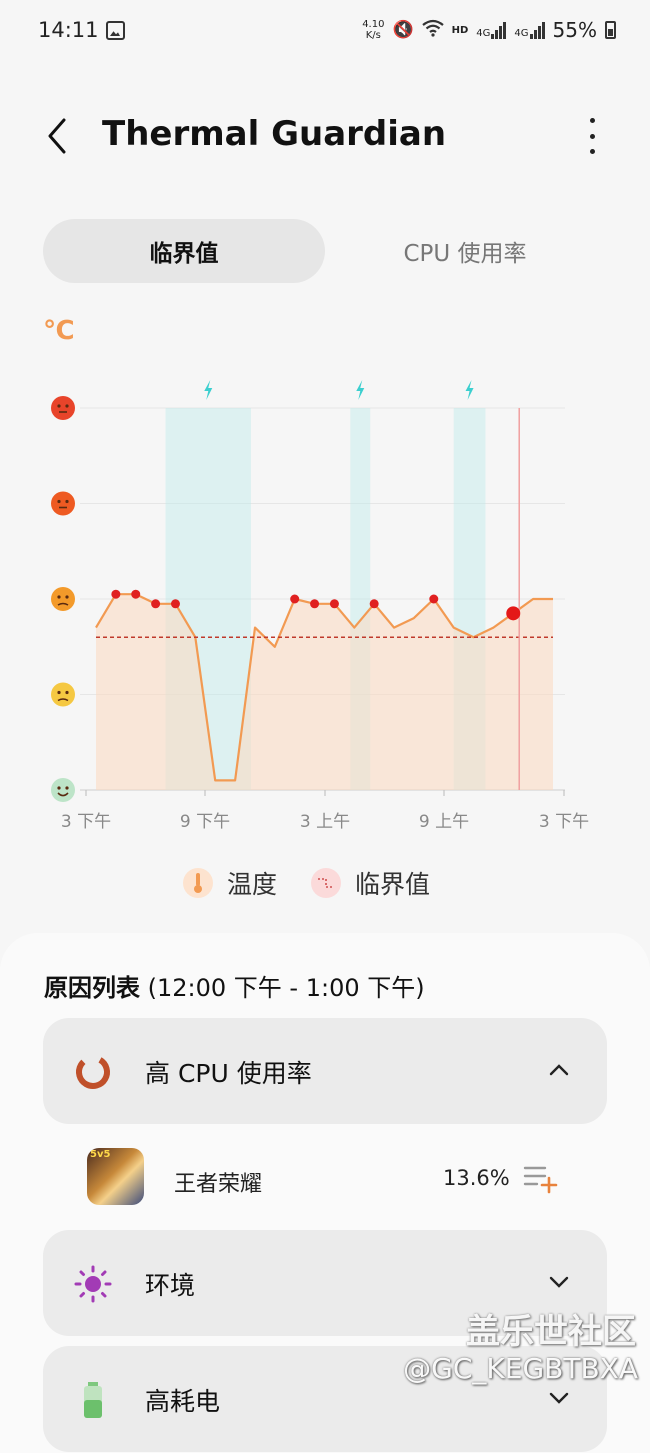 This screenshot has height=1453, width=650. What do you see at coordinates (520, 1368) in the screenshot?
I see `watermark-user: @GC_KEGBTBXA` at bounding box center [520, 1368].